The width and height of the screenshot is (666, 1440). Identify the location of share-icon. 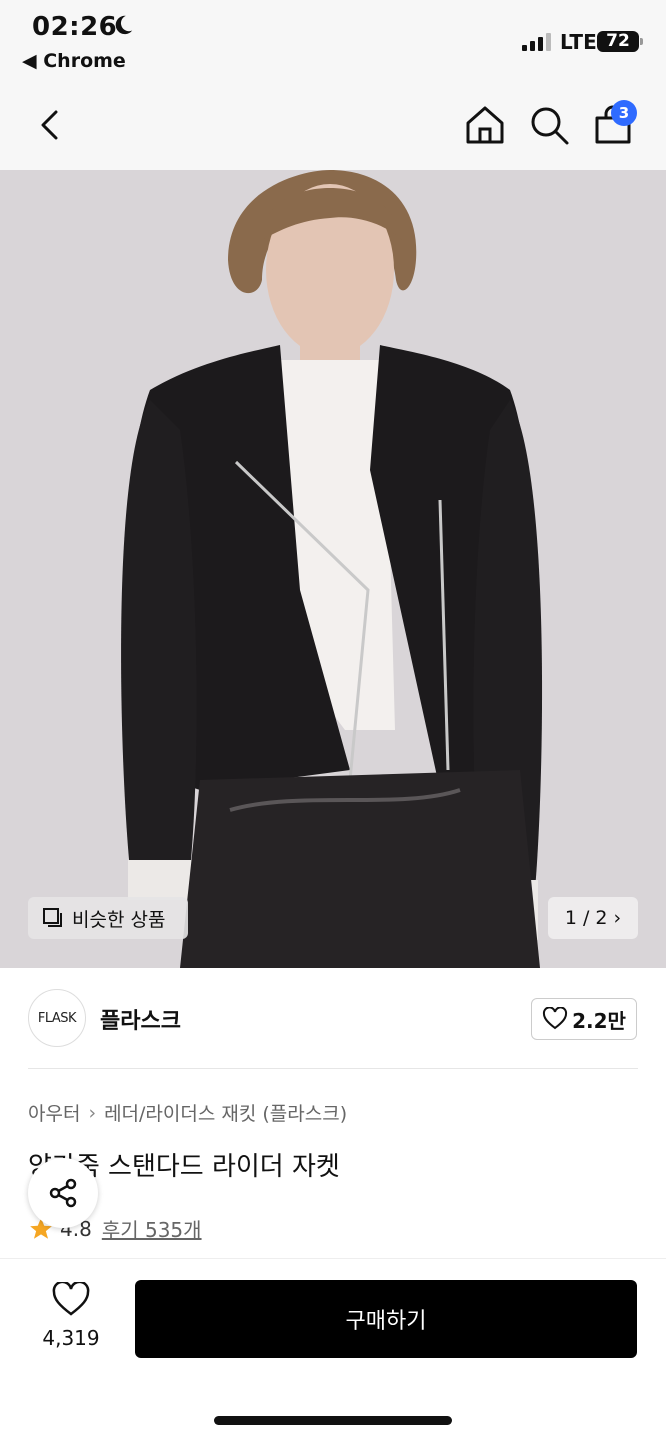
(63, 1193).